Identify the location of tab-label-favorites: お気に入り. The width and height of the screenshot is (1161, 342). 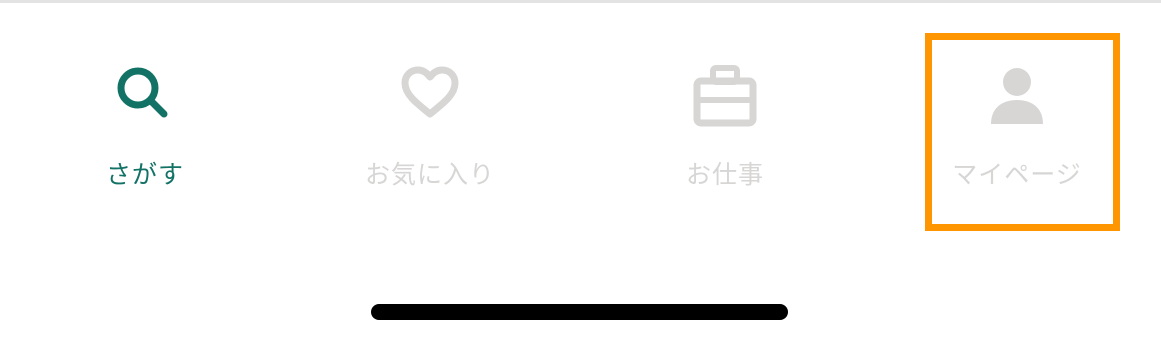
(429, 174).